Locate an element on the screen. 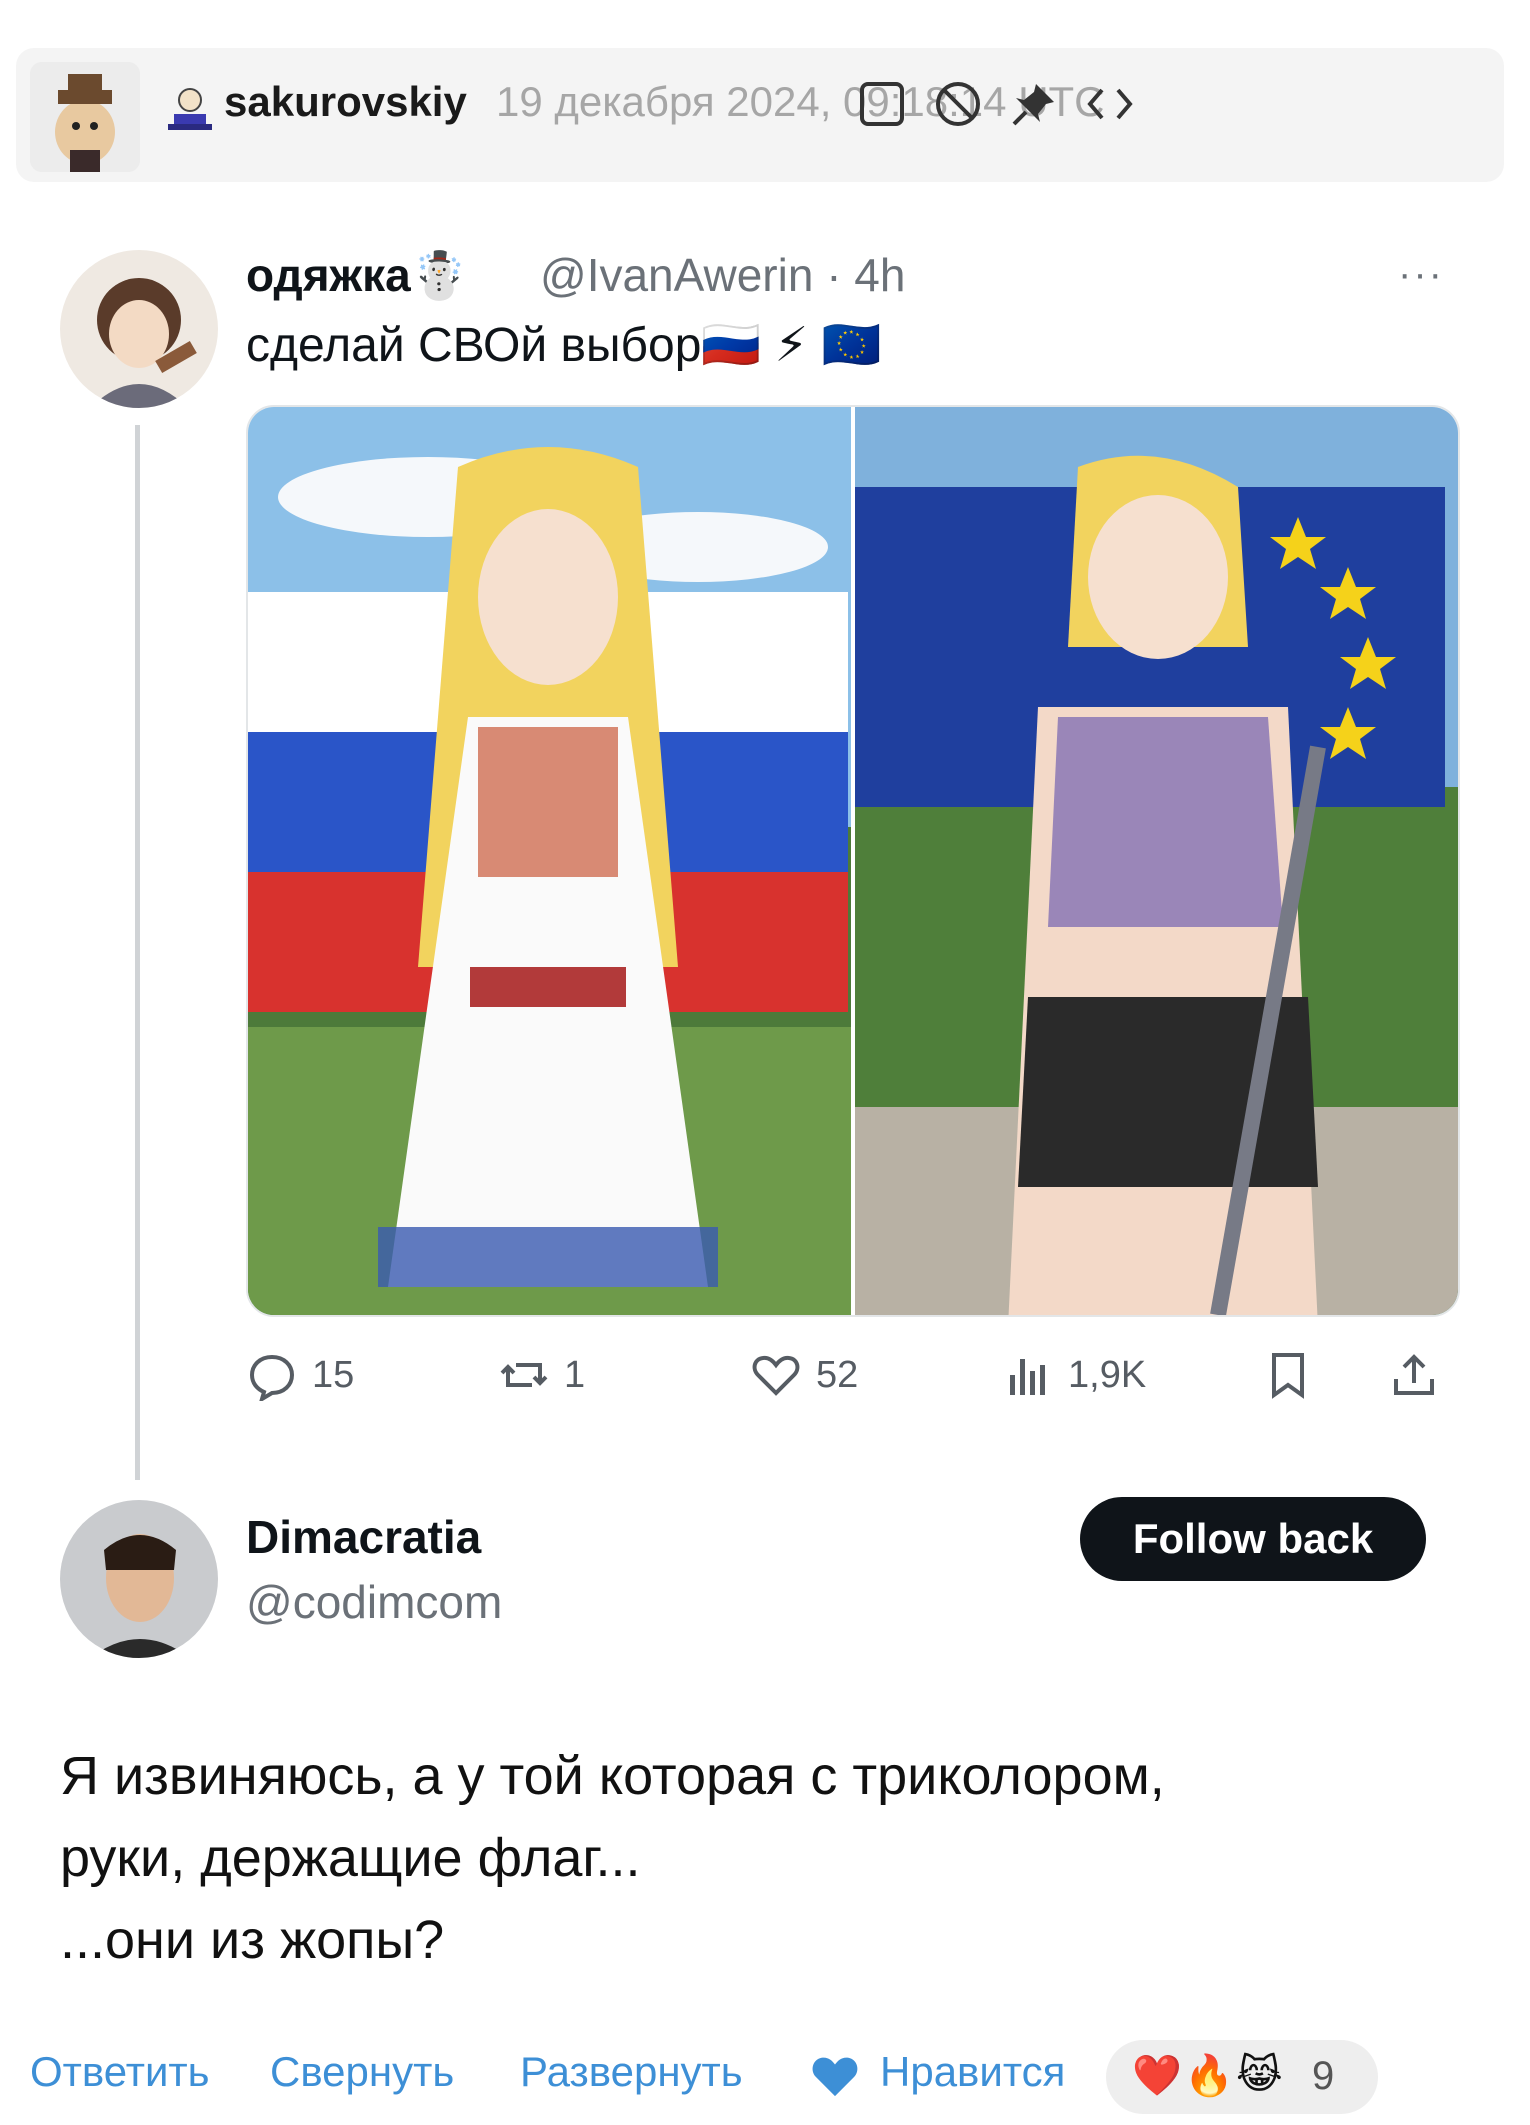 Image resolution: width=1530 pixels, height=2125 pixels. reaction-count: 9 is located at coordinates (1323, 2076).